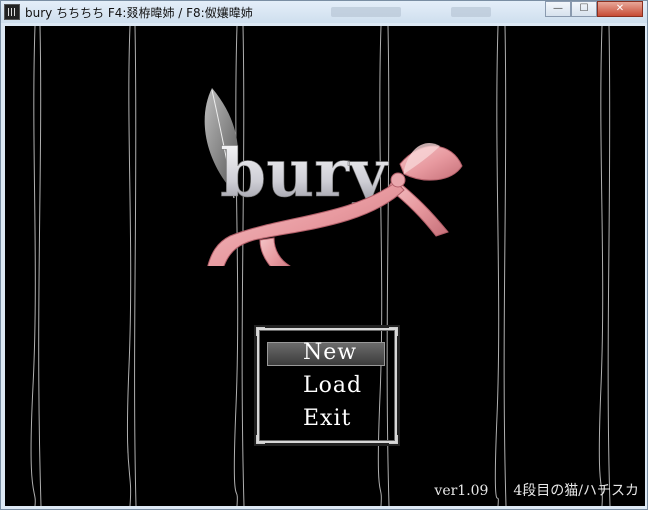 Image resolution: width=648 pixels, height=510 pixels. Describe the element at coordinates (584, 9) in the screenshot. I see `maximize-button: ☐` at that location.